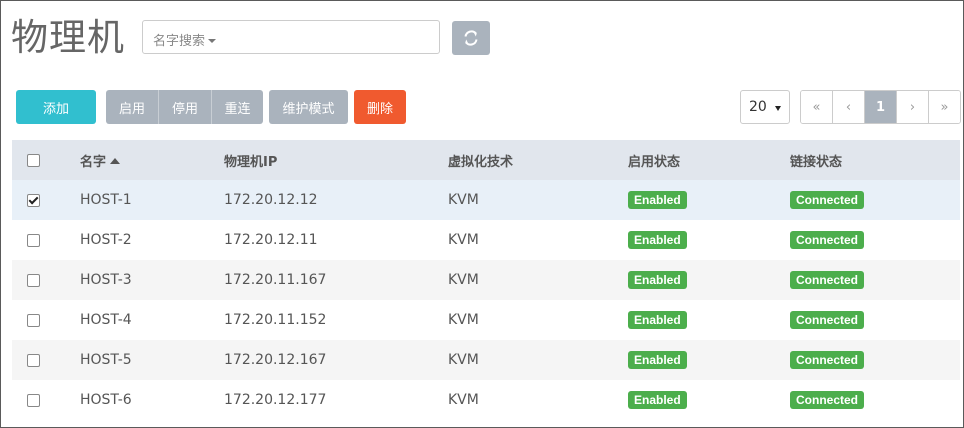  I want to click on column-header-virtualization: 虚拟化技术, so click(538, 160).